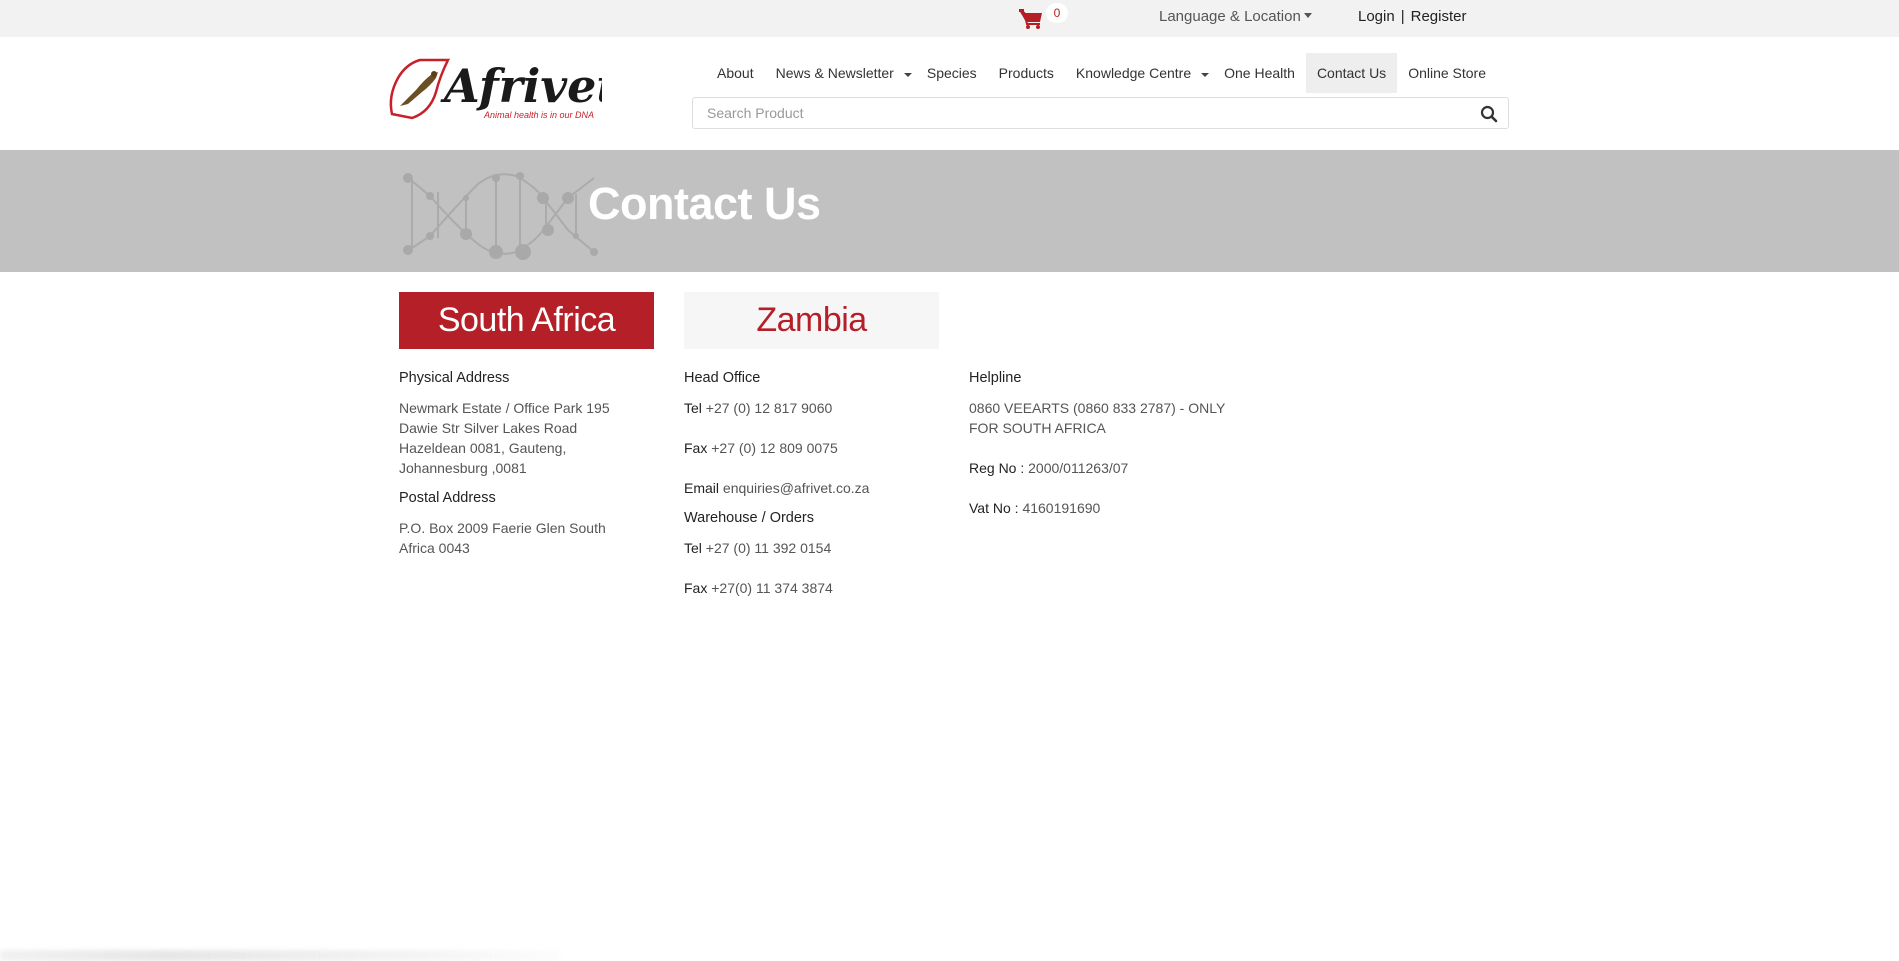  I want to click on login-link: Login, so click(1376, 16).